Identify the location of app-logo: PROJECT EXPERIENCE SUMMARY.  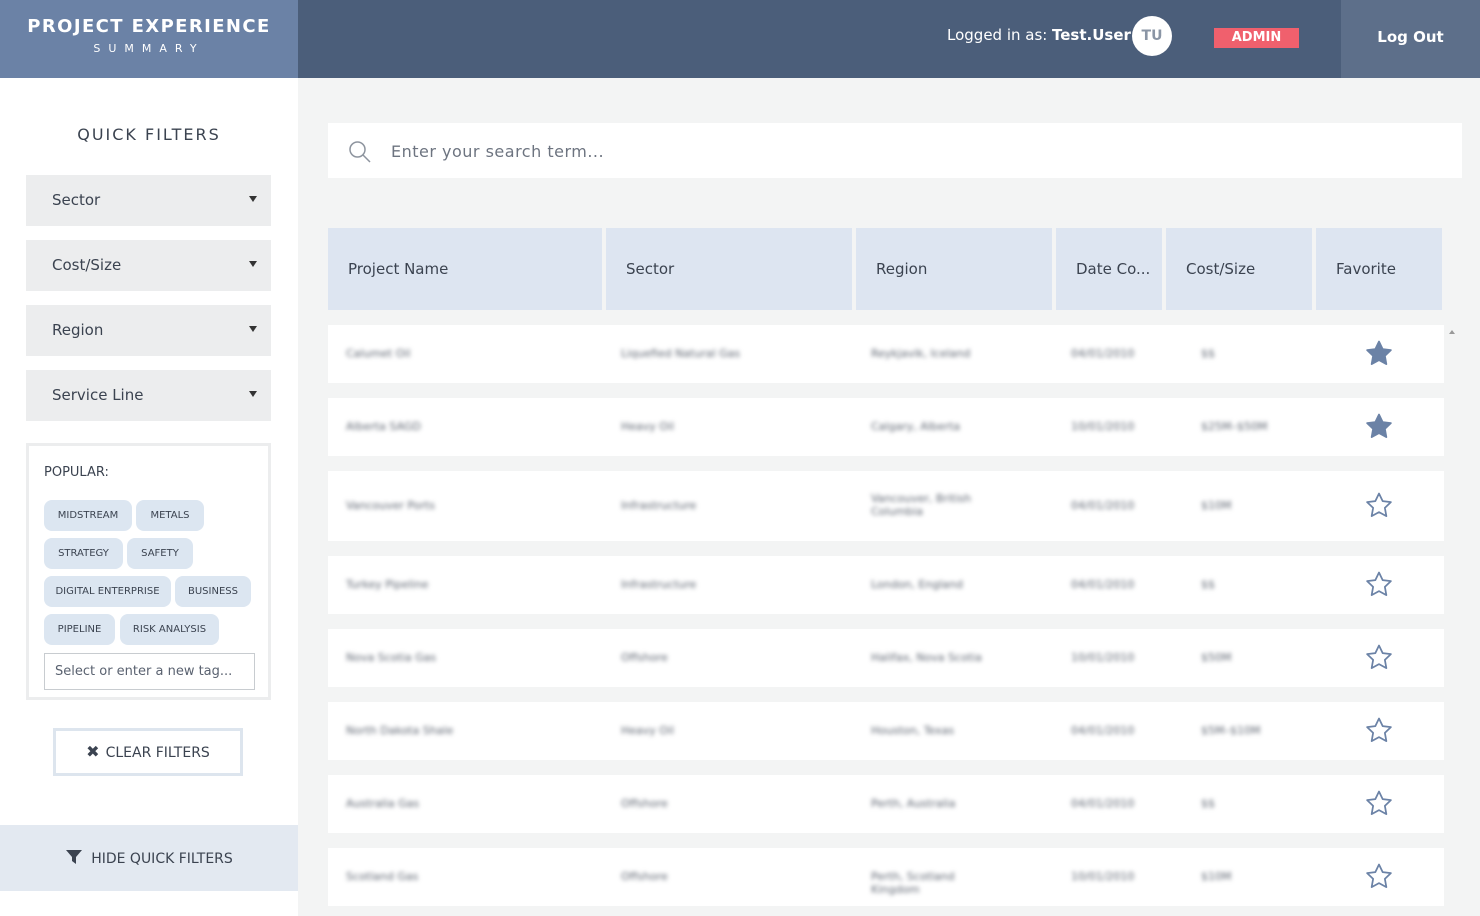
(149, 39).